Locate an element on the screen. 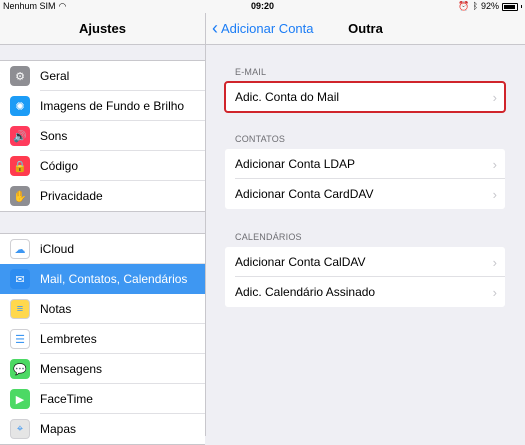 This screenshot has width=525, height=445. sidebar-title: Ajustes is located at coordinates (102, 29).